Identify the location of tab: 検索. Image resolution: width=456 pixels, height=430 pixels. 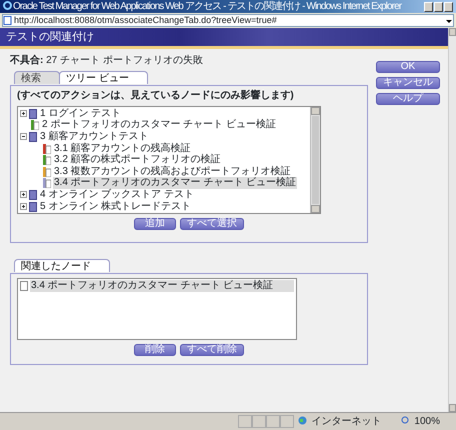
(37, 77).